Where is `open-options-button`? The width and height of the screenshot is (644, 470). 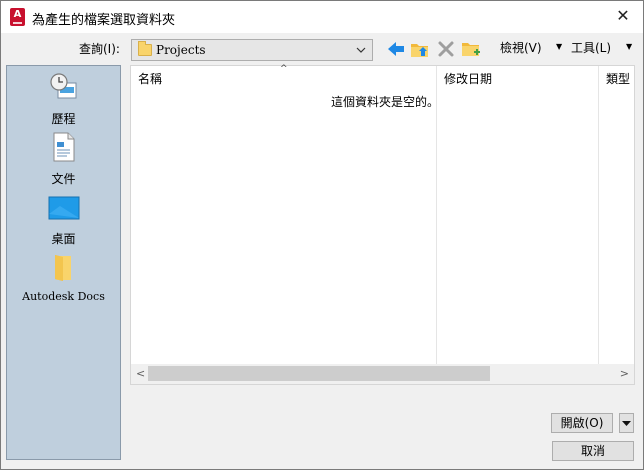 open-options-button is located at coordinates (626, 423).